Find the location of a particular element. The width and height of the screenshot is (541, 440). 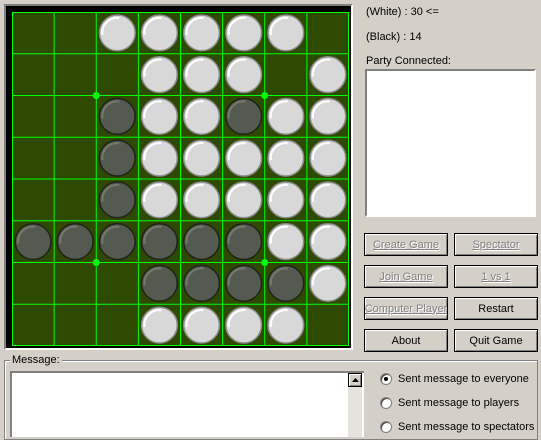

radio-players: Sent message to players is located at coordinates (449, 403).